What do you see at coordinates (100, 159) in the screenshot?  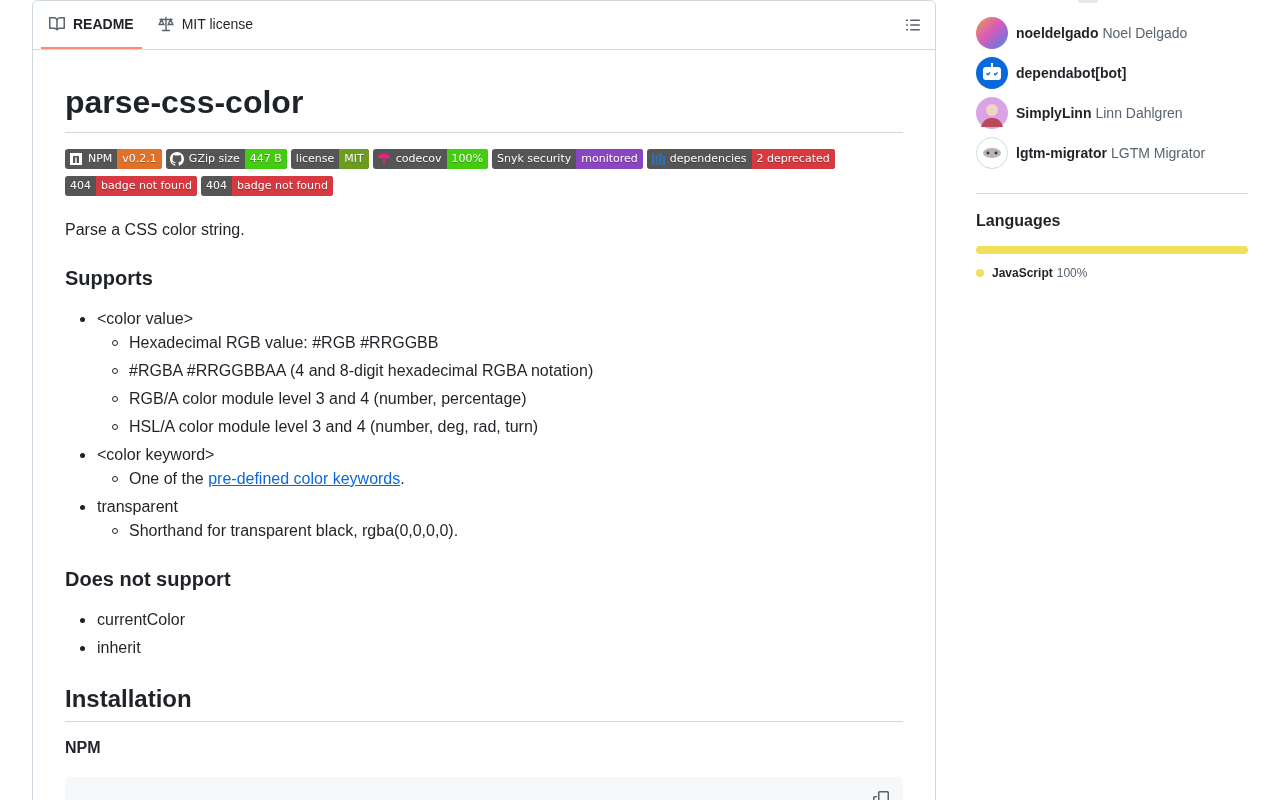 I see `badge-label: NPM` at bounding box center [100, 159].